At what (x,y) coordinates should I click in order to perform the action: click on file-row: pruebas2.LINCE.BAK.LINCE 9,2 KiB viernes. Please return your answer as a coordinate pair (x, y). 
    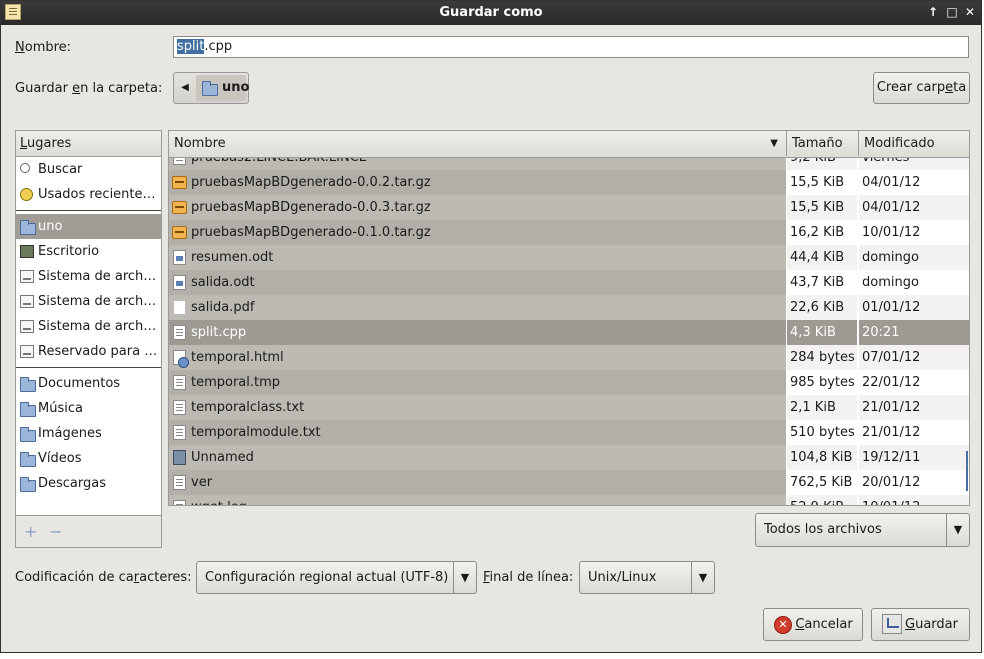
    Looking at the image, I should click on (569, 163).